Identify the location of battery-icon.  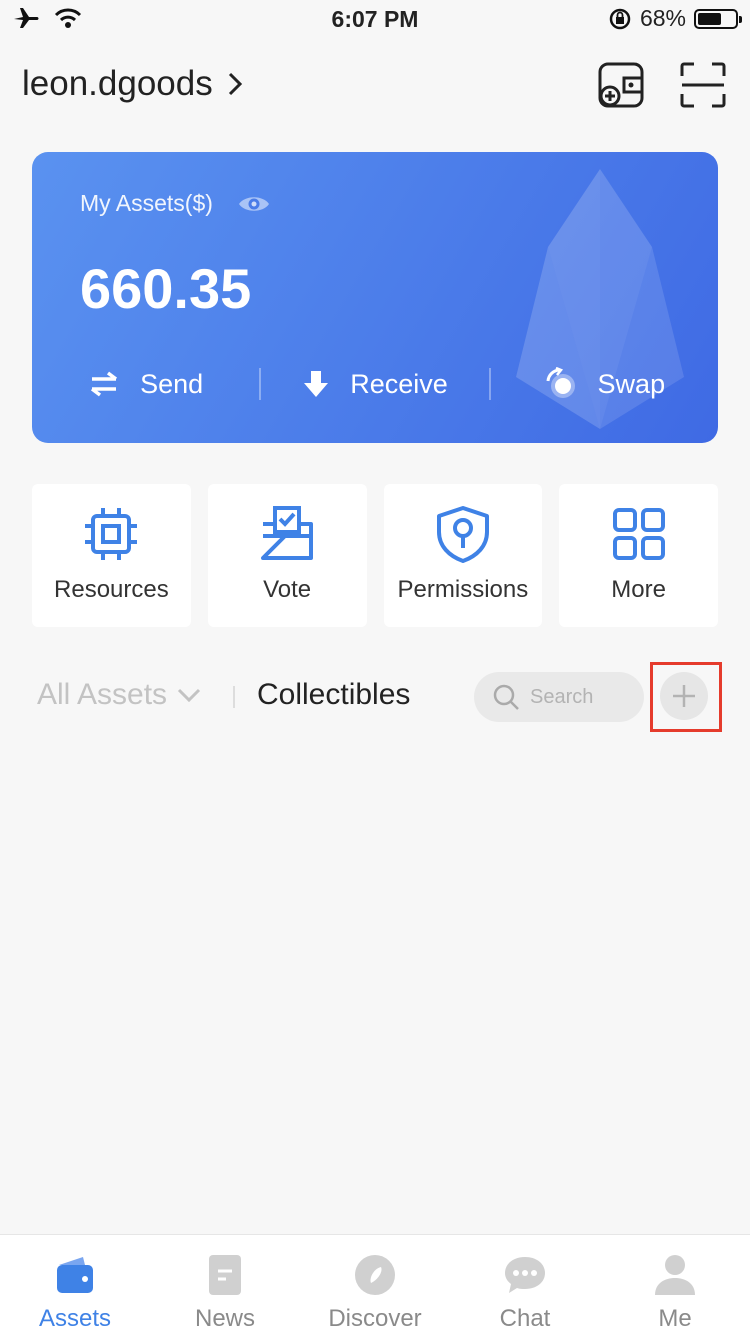
(718, 18).